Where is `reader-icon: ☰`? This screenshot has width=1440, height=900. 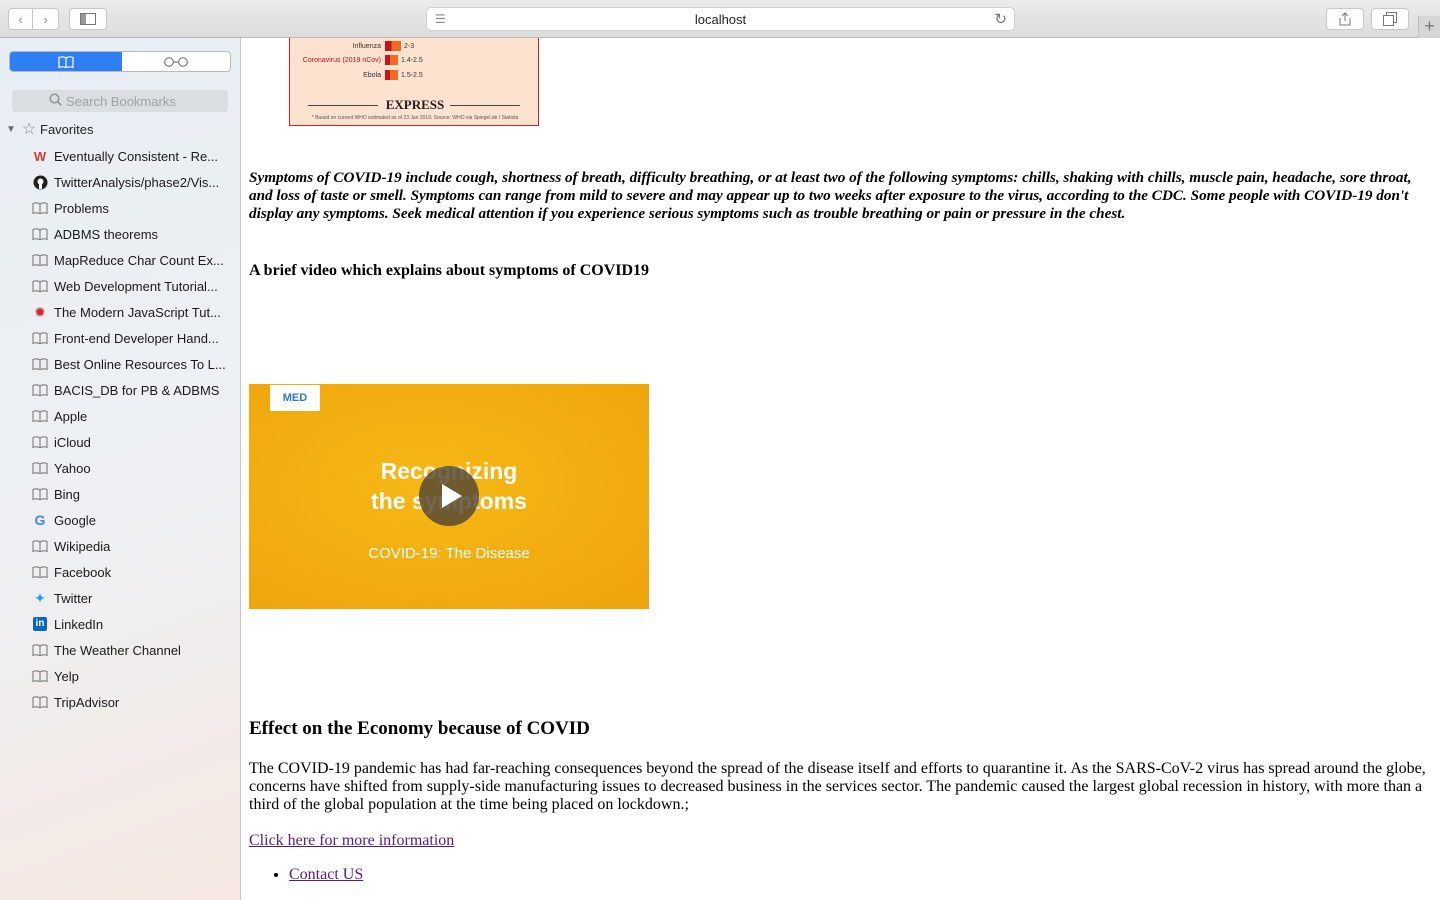
reader-icon: ☰ is located at coordinates (440, 19).